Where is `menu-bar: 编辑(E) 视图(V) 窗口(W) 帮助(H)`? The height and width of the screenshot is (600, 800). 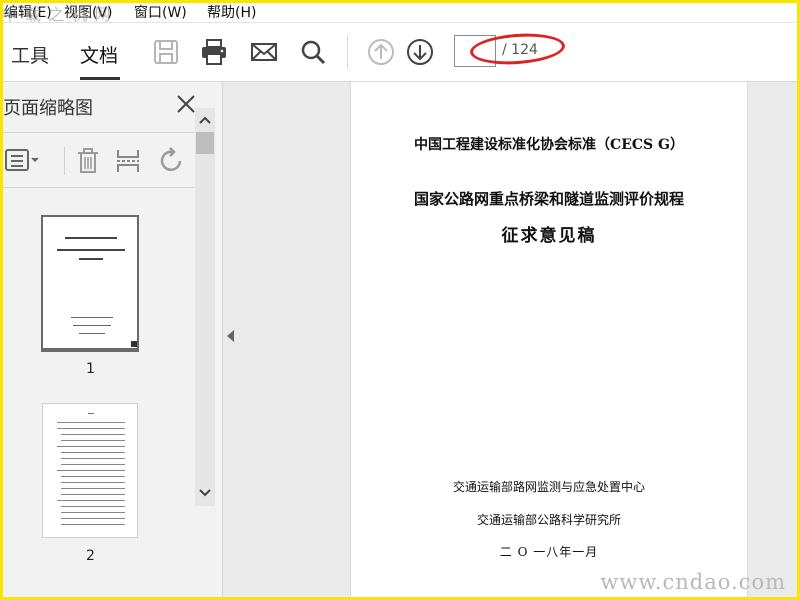 menu-bar: 编辑(E) 视图(V) 窗口(W) 帮助(H) is located at coordinates (400, 11).